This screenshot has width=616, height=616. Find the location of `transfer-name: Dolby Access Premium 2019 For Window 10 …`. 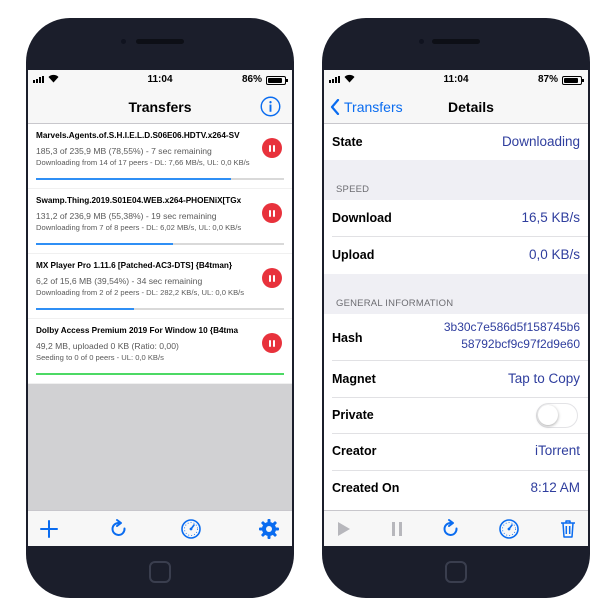

transfer-name: Dolby Access Premium 2019 For Window 10 … is located at coordinates (137, 330).